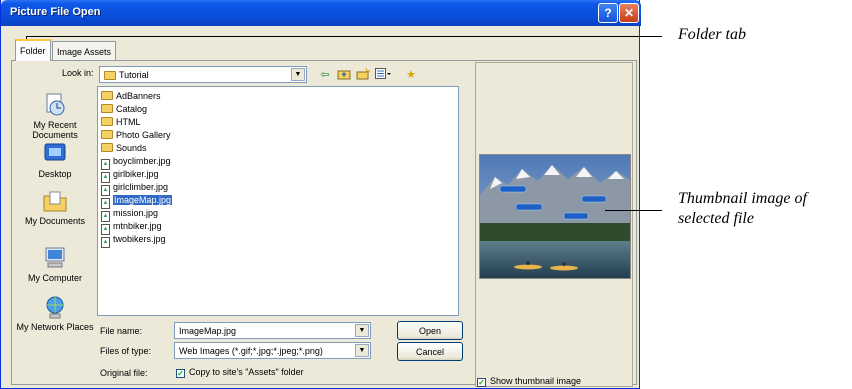 The width and height of the screenshot is (852, 389). What do you see at coordinates (125, 148) in the screenshot?
I see `list-item: Sounds` at bounding box center [125, 148].